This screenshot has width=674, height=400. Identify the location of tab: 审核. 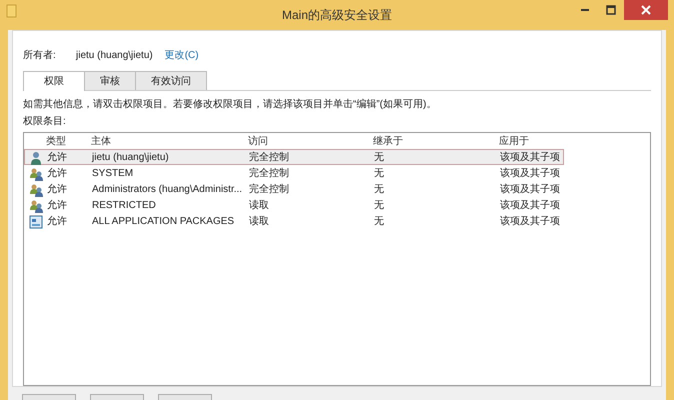
(110, 80).